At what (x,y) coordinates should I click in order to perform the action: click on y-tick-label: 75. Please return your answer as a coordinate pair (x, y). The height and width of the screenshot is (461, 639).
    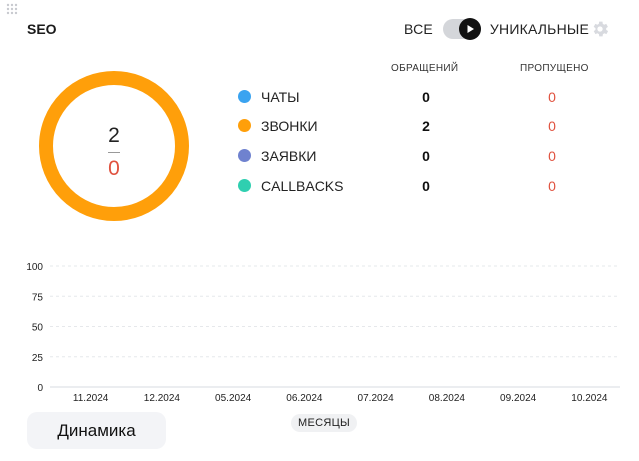
    Looking at the image, I should click on (38, 297).